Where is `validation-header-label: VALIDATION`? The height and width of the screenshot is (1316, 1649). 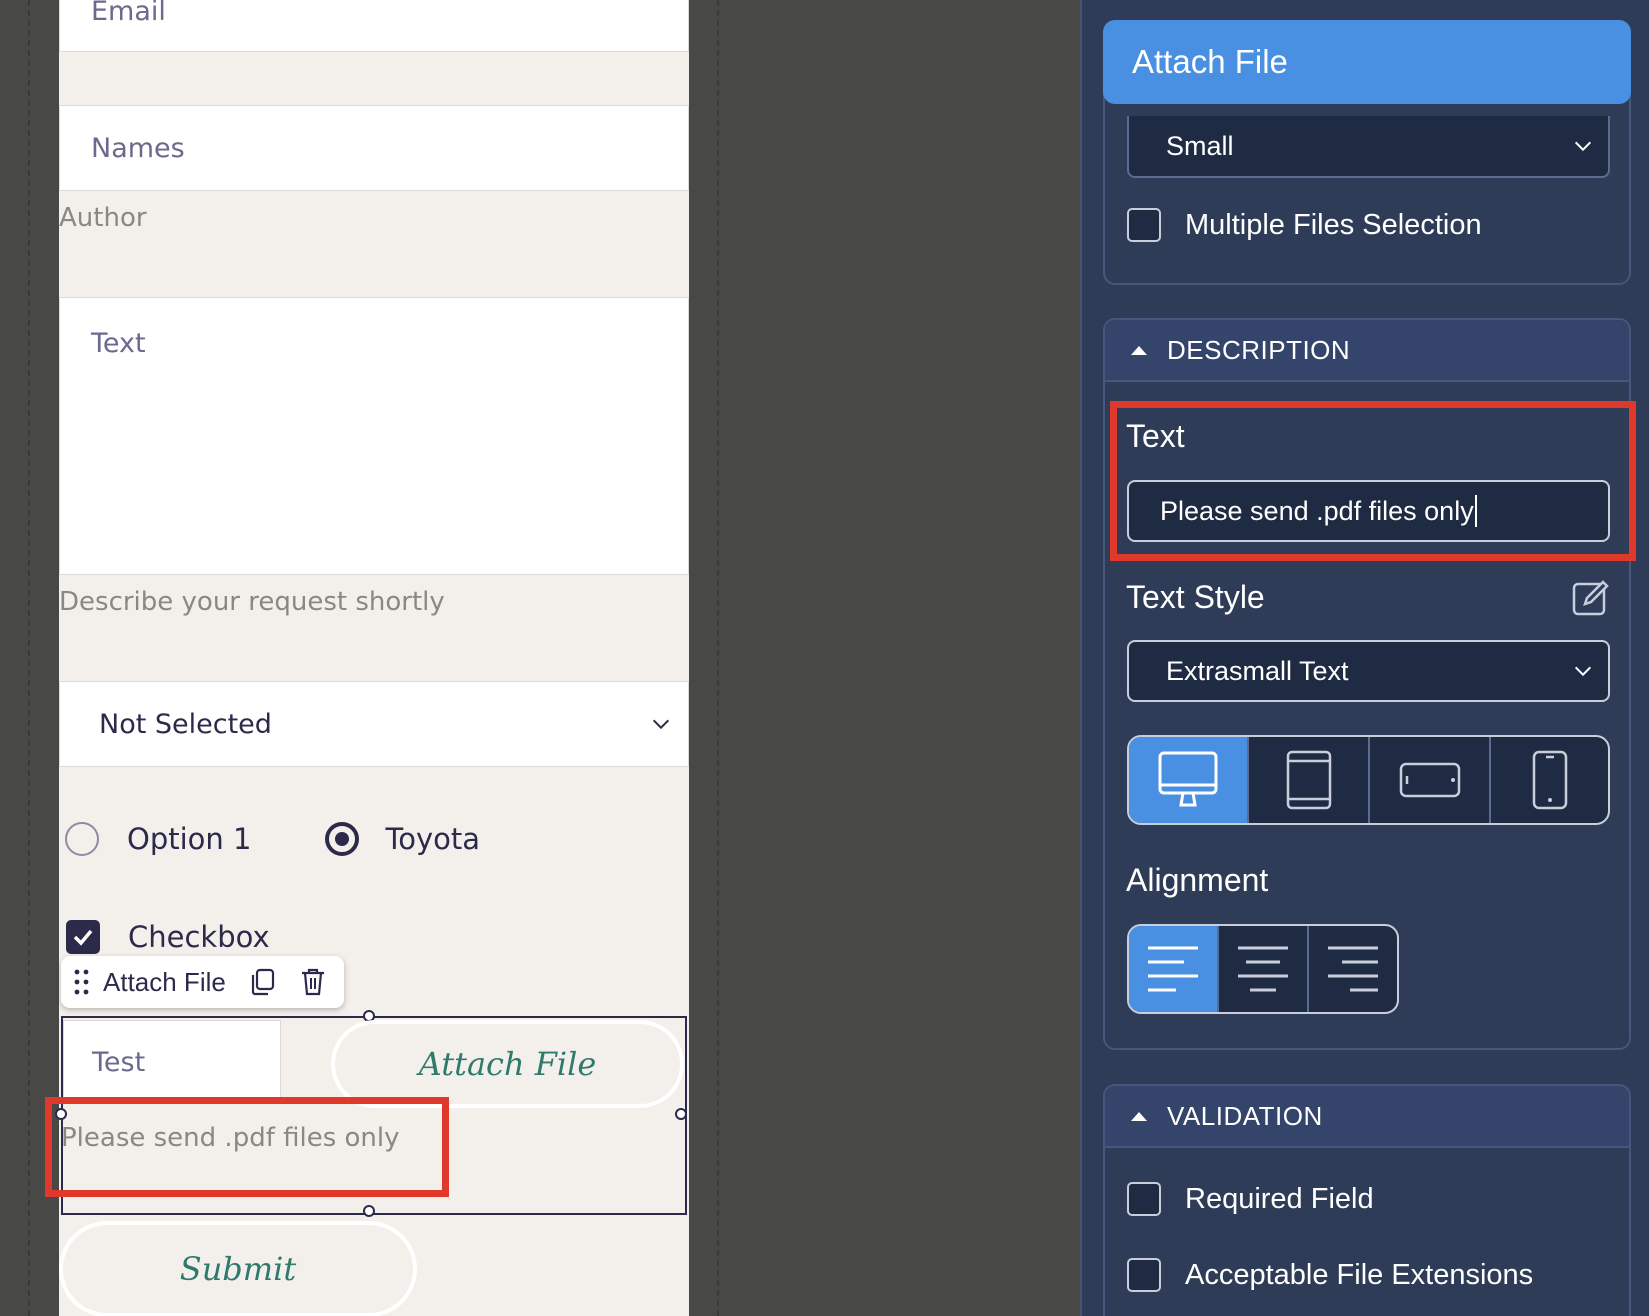 validation-header-label: VALIDATION is located at coordinates (1245, 1115).